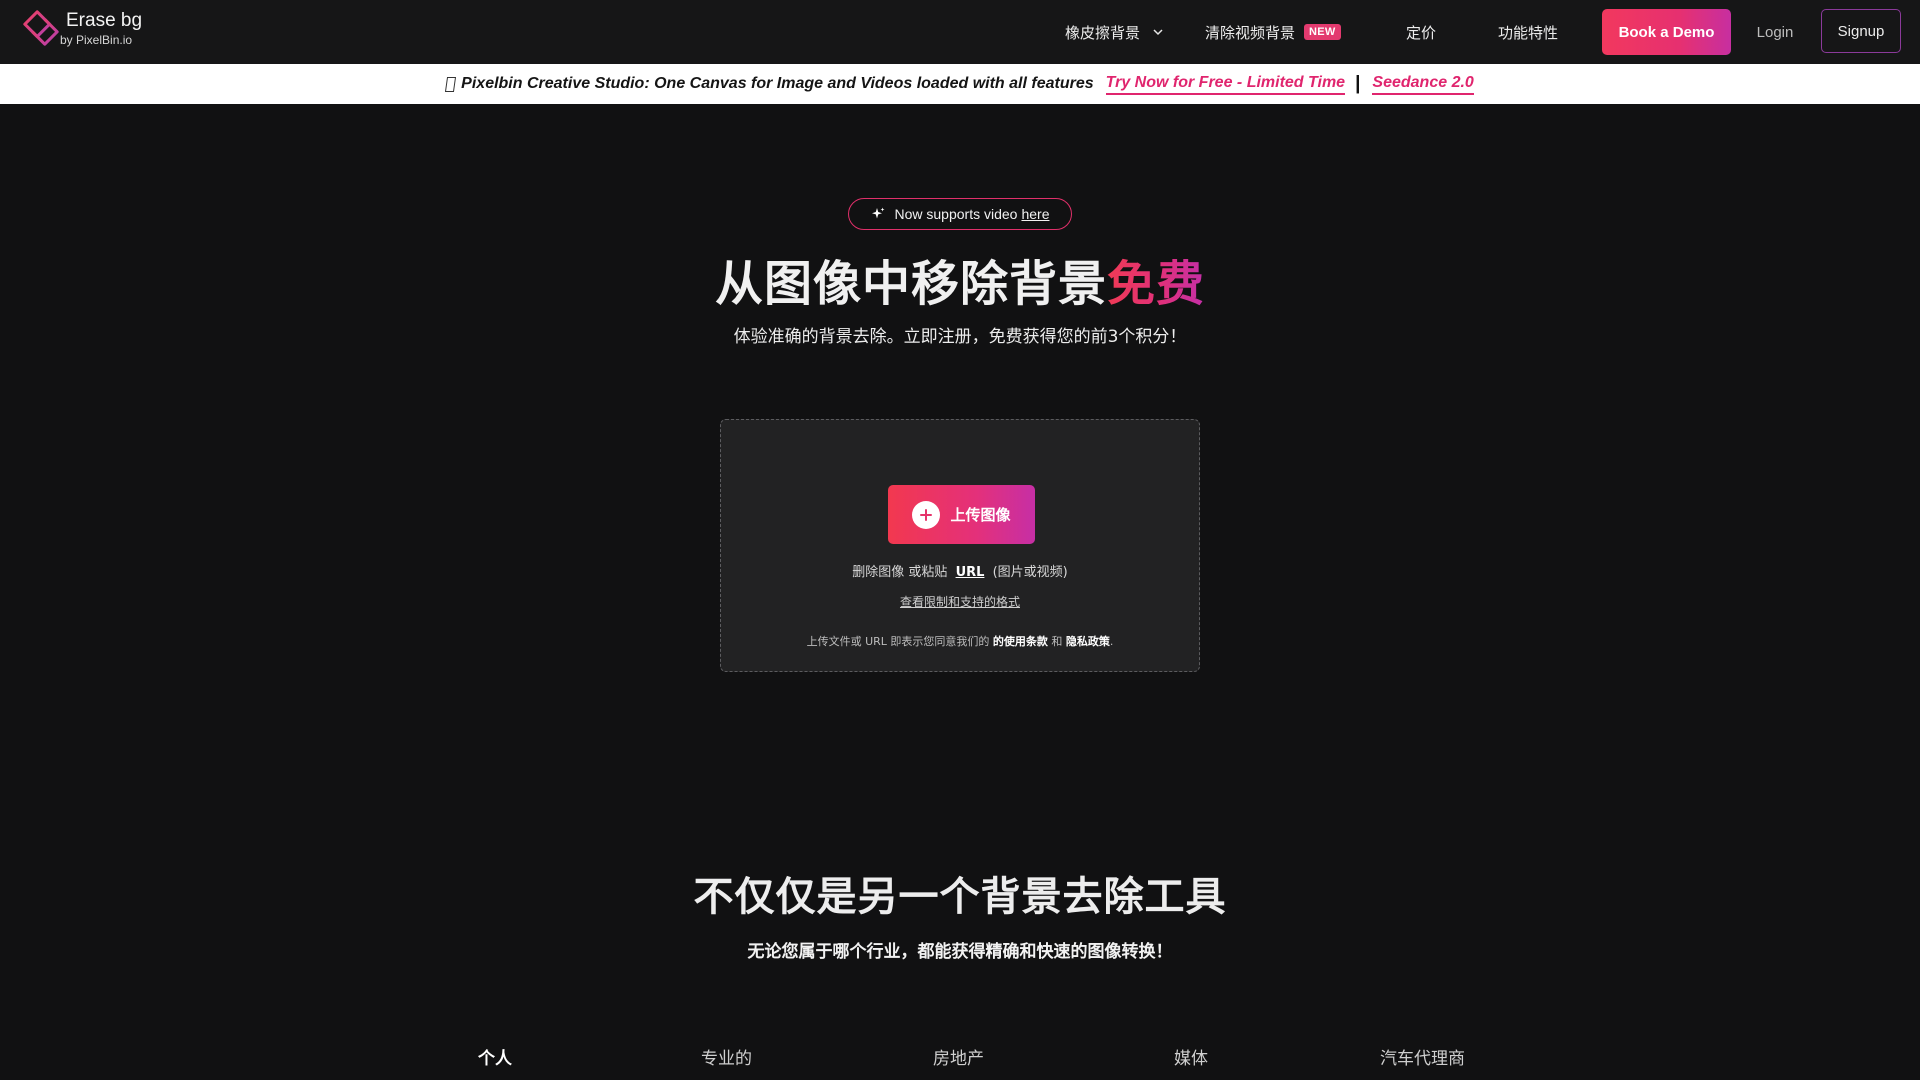  Describe the element at coordinates (910, 284) in the screenshot. I see `title-main: 从图像中移除背景` at that location.